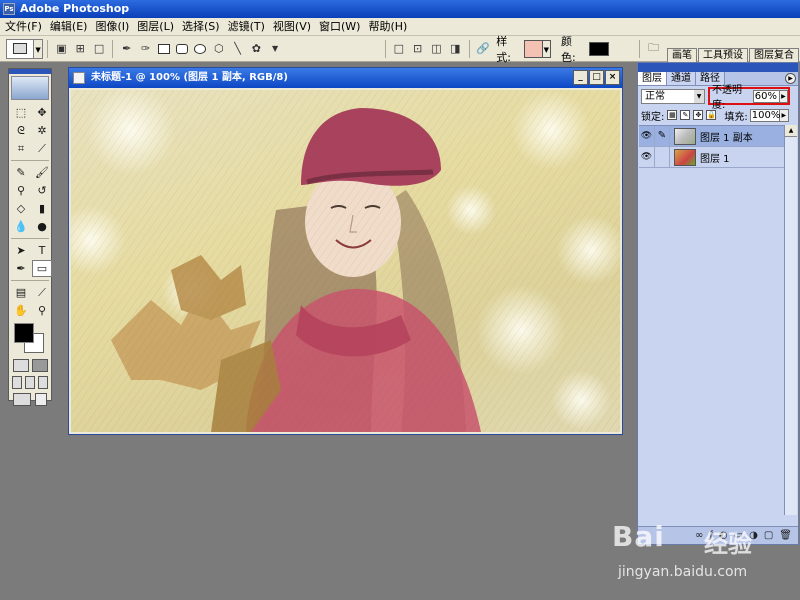 This screenshot has height=600, width=800. I want to click on healing-brush-icon: ✎, so click(21, 172).